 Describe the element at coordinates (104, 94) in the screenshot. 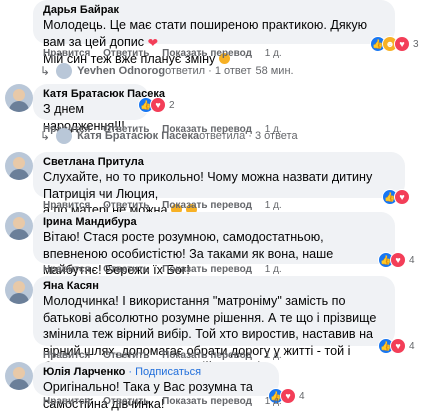

I see `comment-author: Катя Братасюк Пасека` at that location.